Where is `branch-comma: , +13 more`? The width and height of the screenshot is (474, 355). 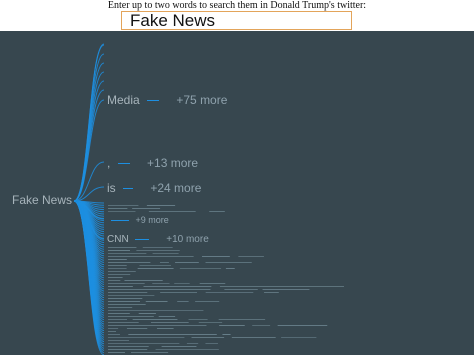 branch-comma: , +13 more is located at coordinates (152, 163).